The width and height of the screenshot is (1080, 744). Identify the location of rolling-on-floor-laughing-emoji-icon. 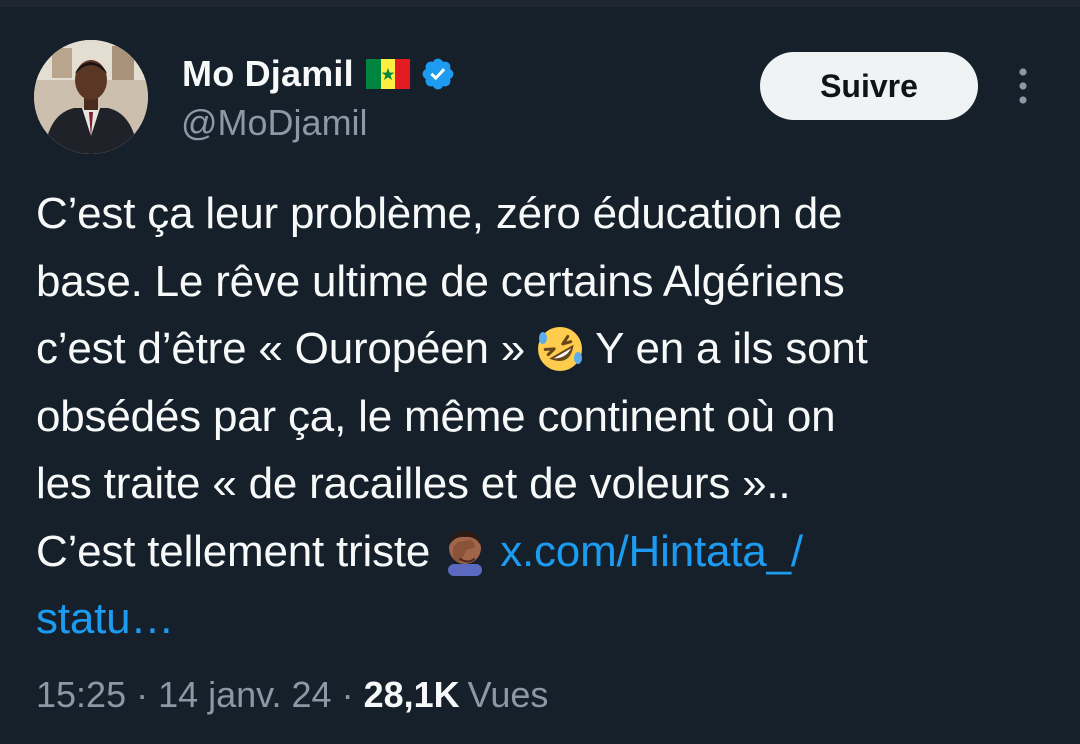
(560, 349).